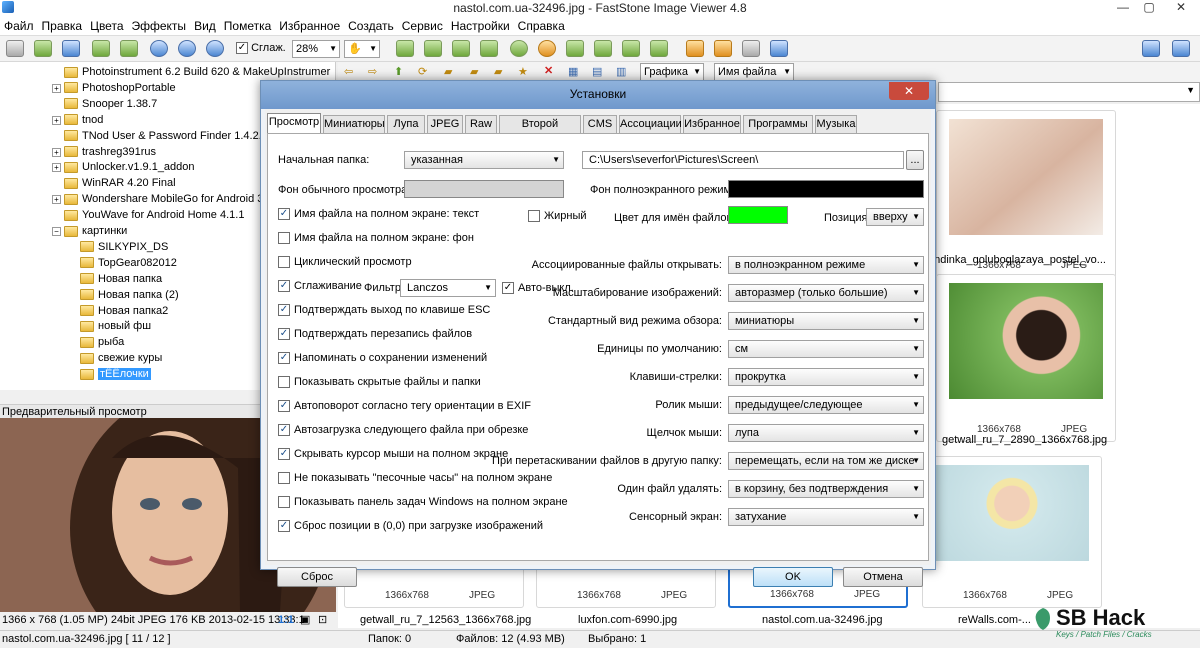 This screenshot has width=1200, height=648. I want to click on cancel-button: Отмена, so click(883, 577).